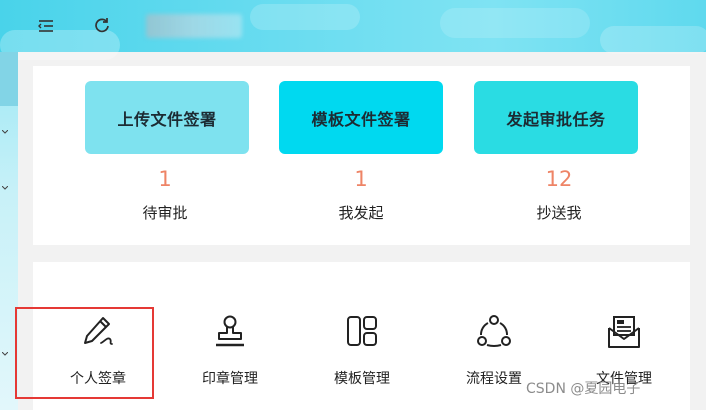  What do you see at coordinates (46, 25) in the screenshot?
I see `menu-fold-icon` at bounding box center [46, 25].